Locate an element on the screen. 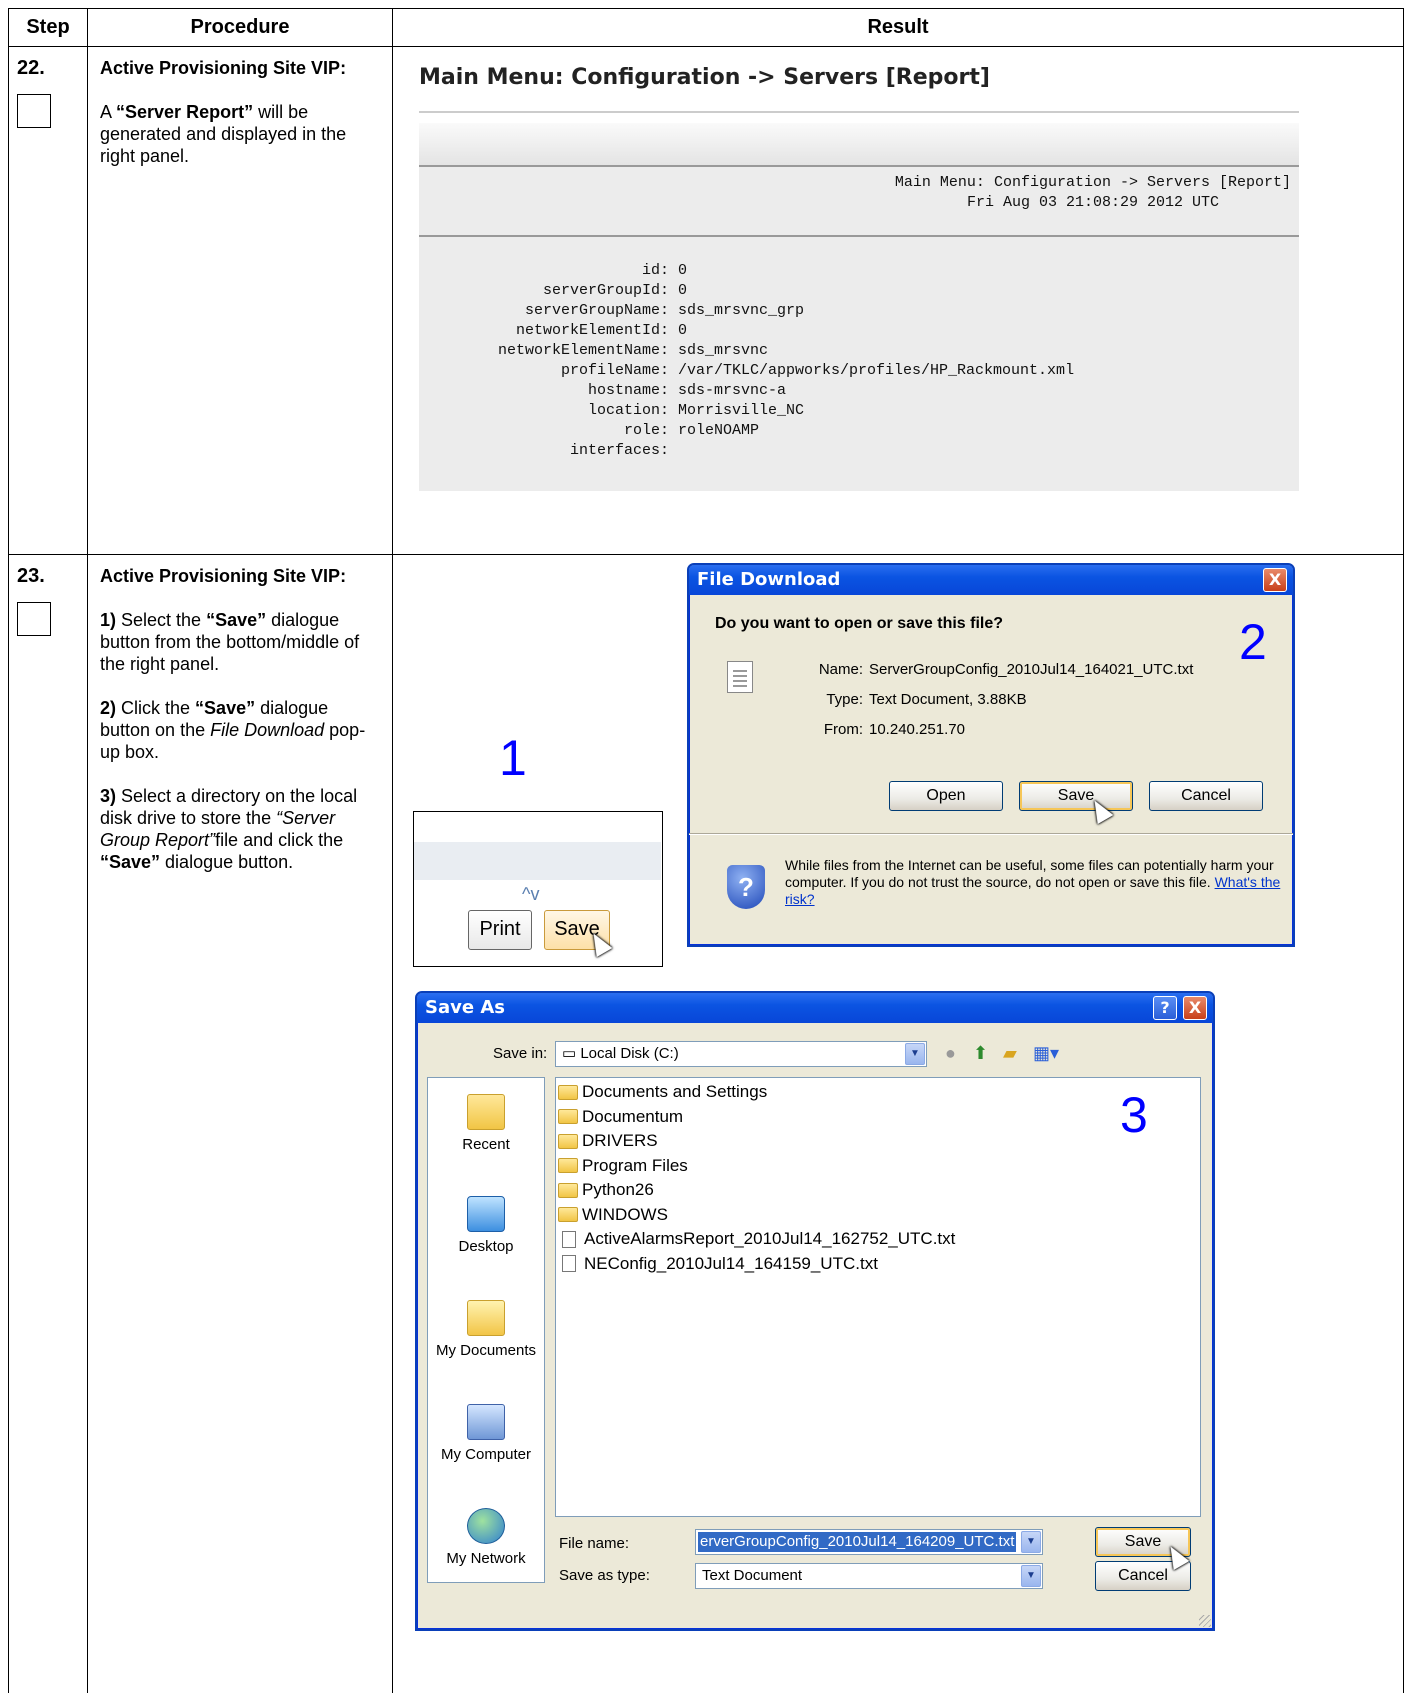 Image resolution: width=1404 pixels, height=1693 pixels. report-field: interfaces: is located at coordinates (752, 451).